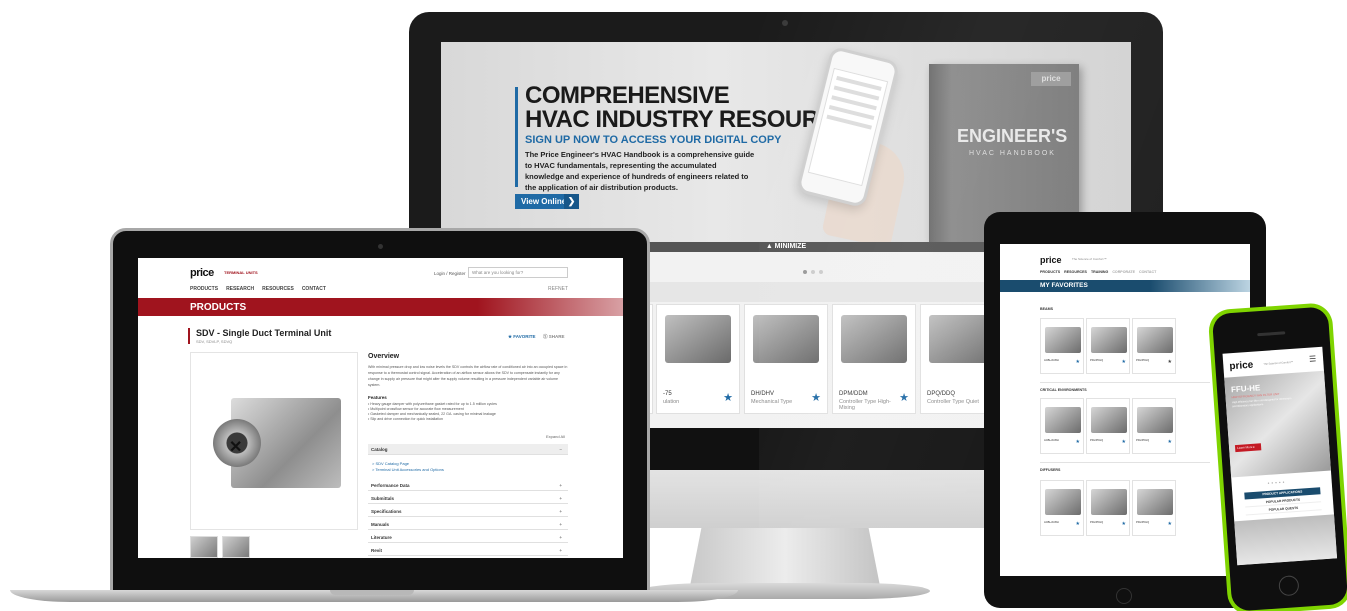 The width and height of the screenshot is (1347, 611). What do you see at coordinates (560, 449) in the screenshot?
I see `minus-icon: −` at bounding box center [560, 449].